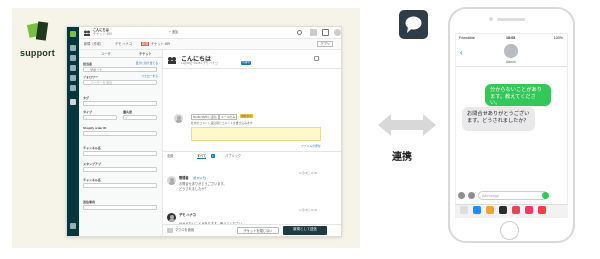 The image size is (600, 259). What do you see at coordinates (120, 82) in the screenshot?
I see `followers-field: ユーザーを追加` at bounding box center [120, 82].